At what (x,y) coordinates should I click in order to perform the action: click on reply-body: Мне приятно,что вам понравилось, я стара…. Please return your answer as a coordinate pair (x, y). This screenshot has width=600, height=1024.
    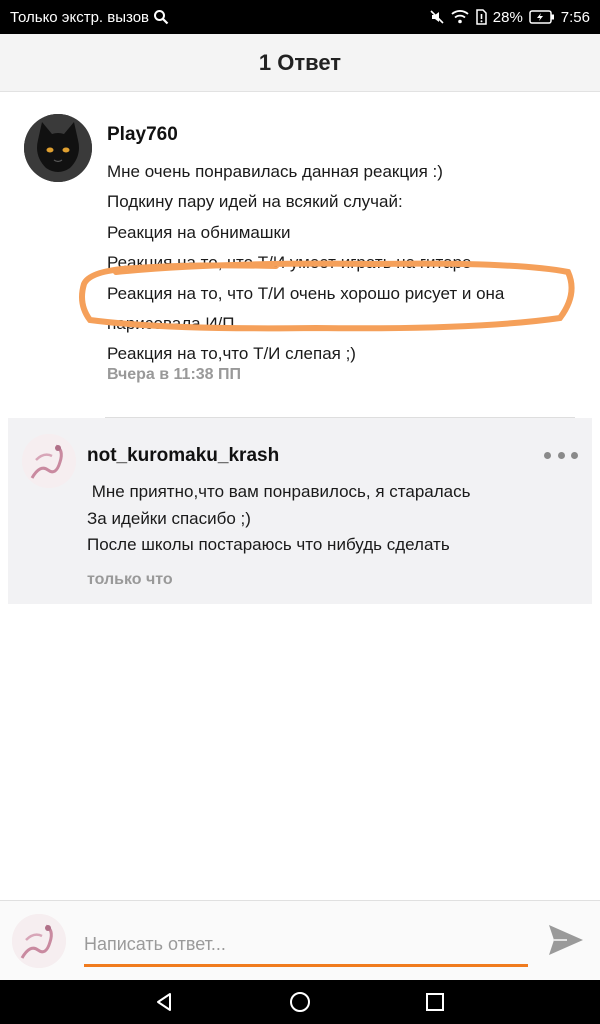
    Looking at the image, I should click on (278, 519).